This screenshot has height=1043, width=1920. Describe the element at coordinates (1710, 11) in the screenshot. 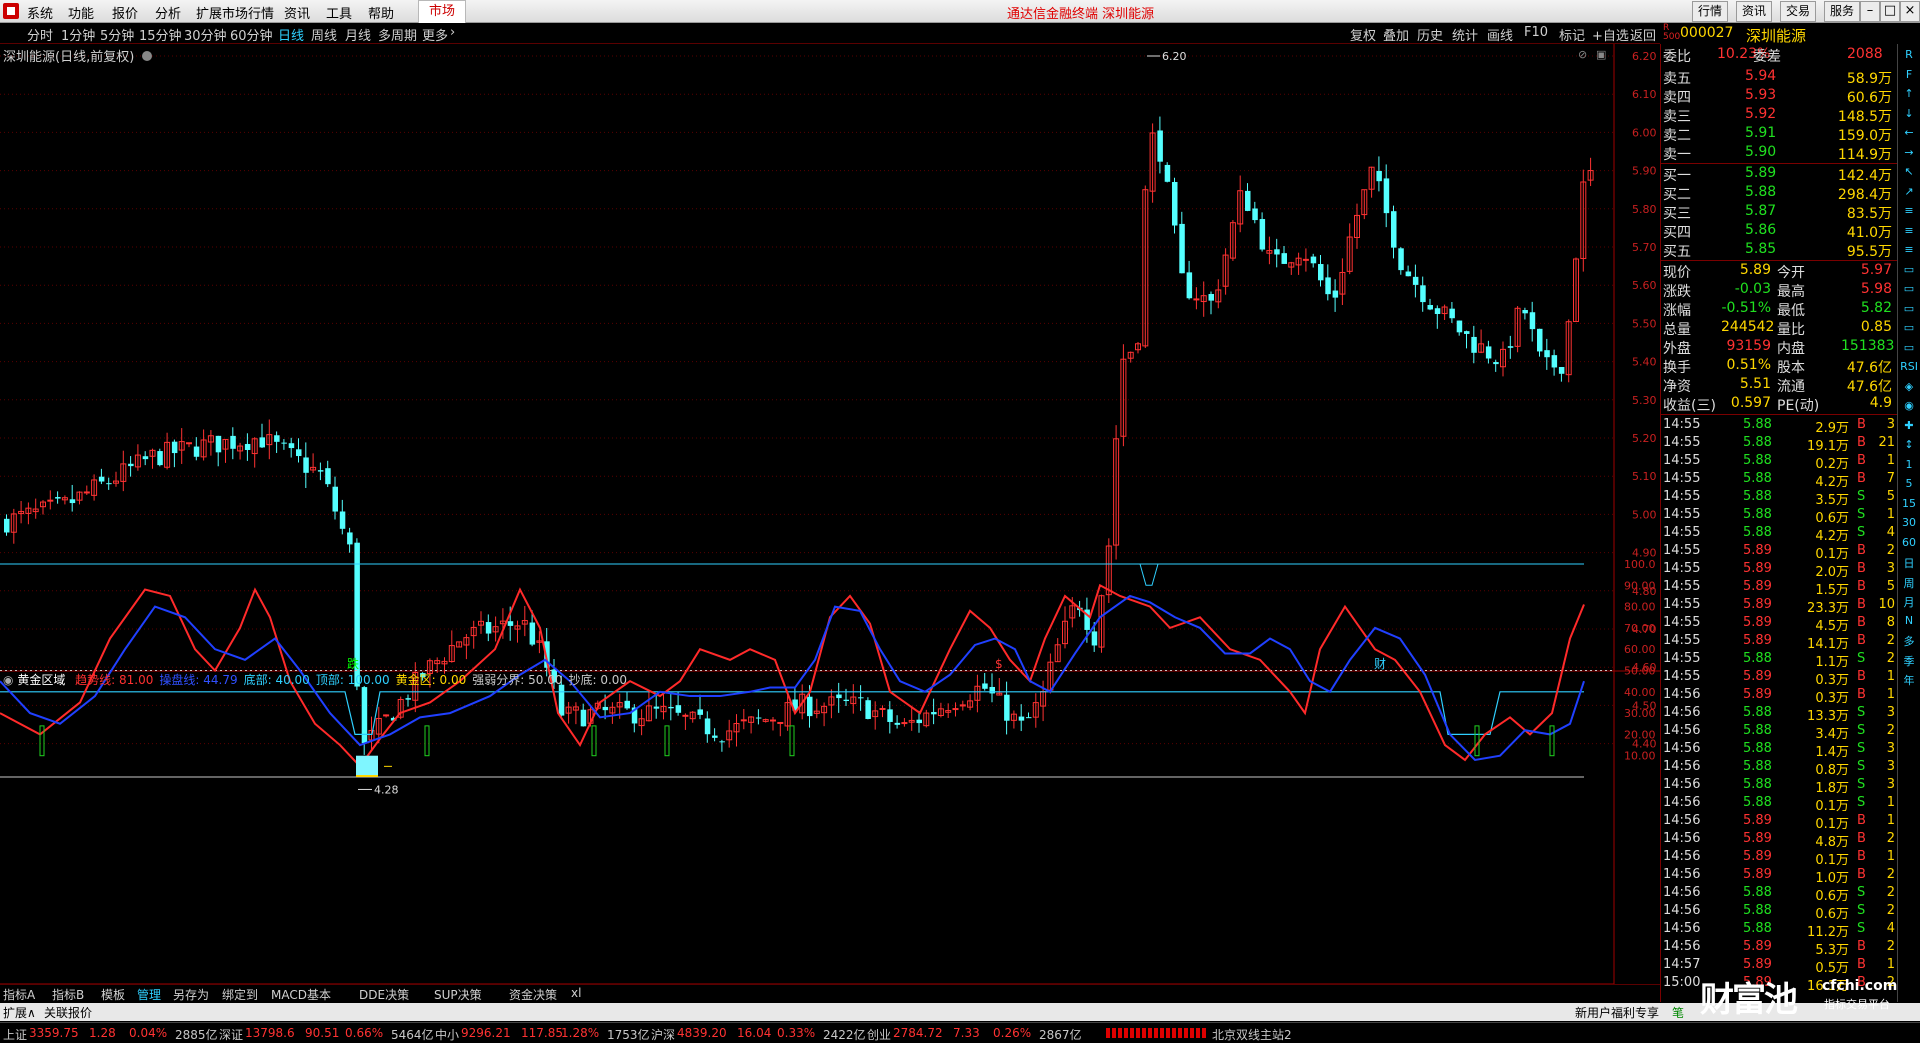

I see `quote-button: 行情` at that location.